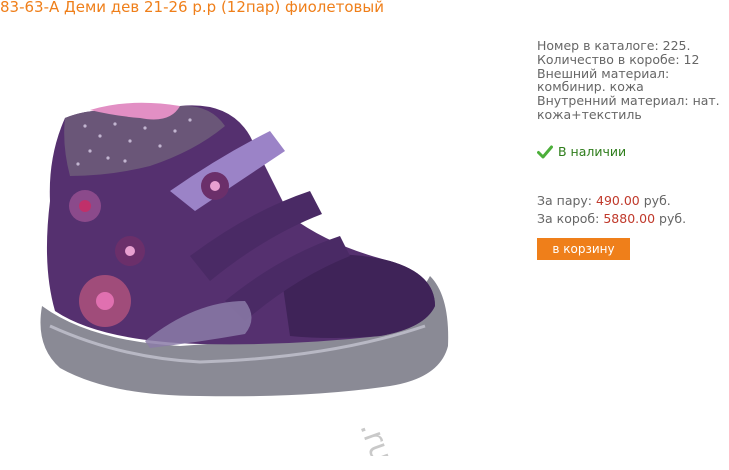 This screenshot has width=729, height=470. Describe the element at coordinates (618, 59) in the screenshot. I see `spec-line: Количество в коробе: 12` at that location.